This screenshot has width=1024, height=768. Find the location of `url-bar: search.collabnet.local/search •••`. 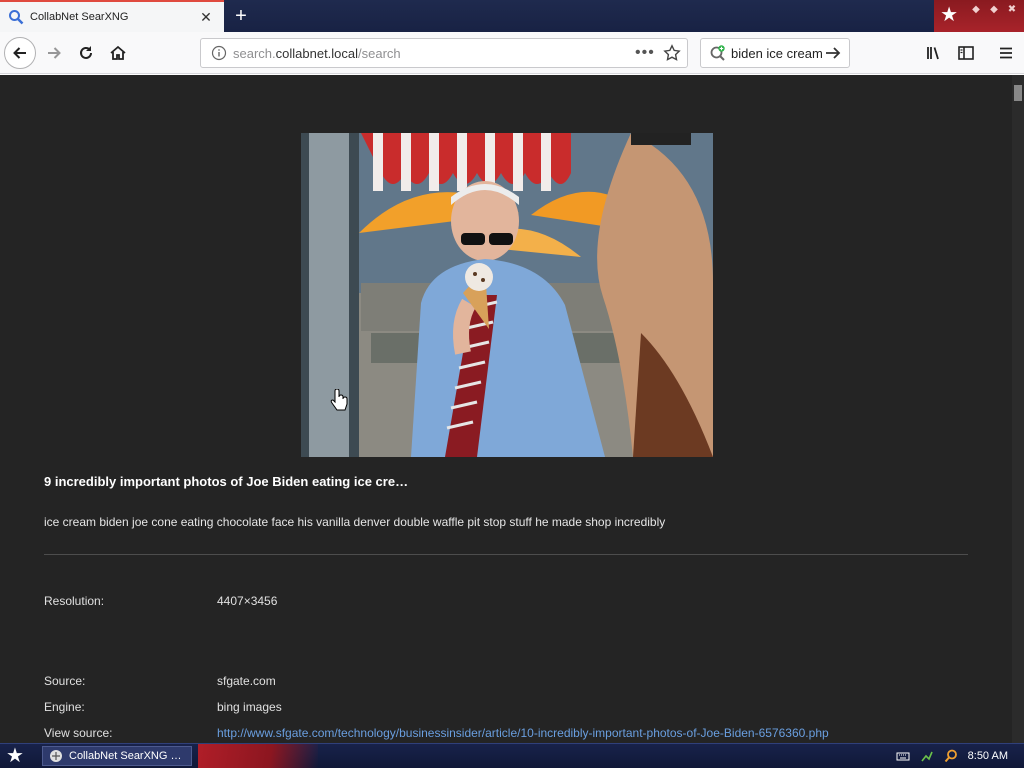

url-bar: search.collabnet.local/search ••• is located at coordinates (444, 53).